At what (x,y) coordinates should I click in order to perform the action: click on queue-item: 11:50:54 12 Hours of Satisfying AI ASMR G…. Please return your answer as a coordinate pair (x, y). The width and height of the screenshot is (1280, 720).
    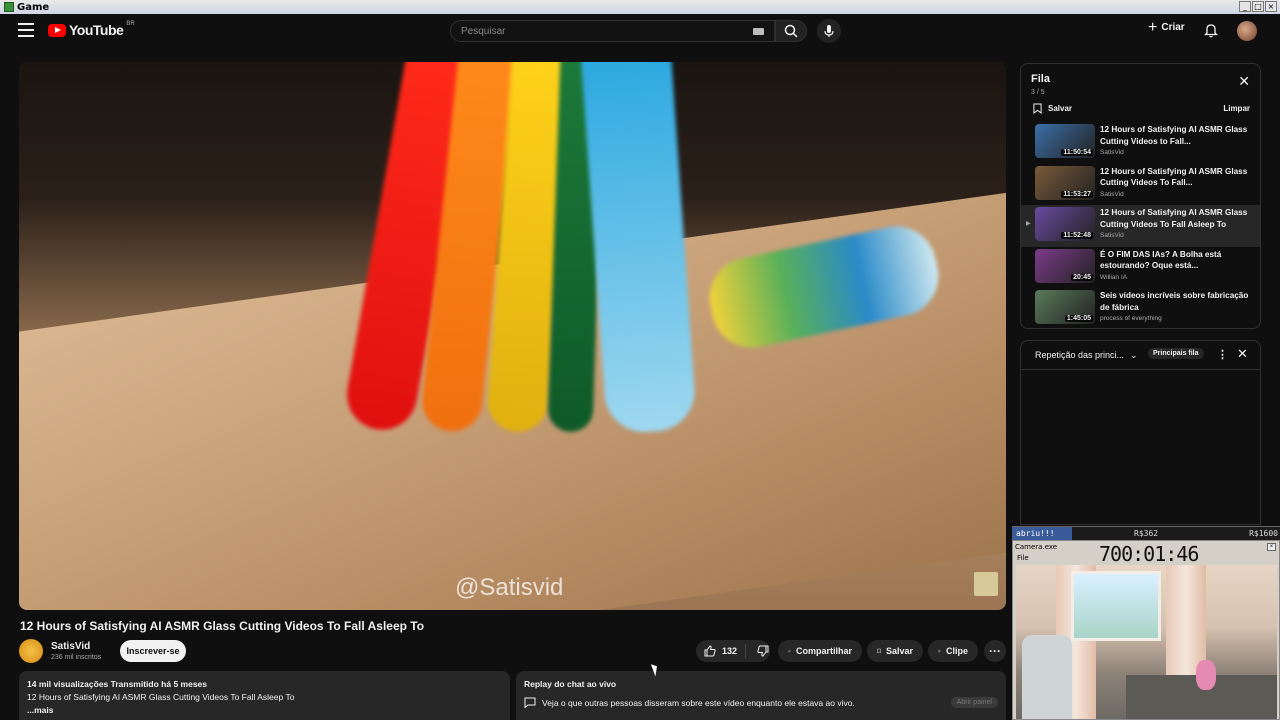
    Looking at the image, I should click on (1140, 143).